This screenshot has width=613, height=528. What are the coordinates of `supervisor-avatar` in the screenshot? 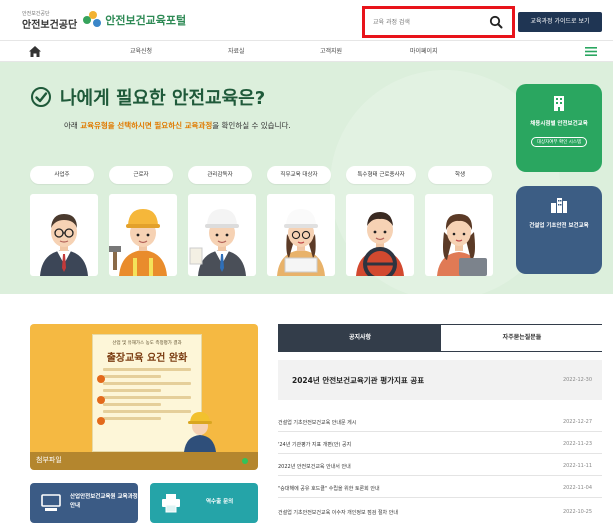 It's located at (222, 235).